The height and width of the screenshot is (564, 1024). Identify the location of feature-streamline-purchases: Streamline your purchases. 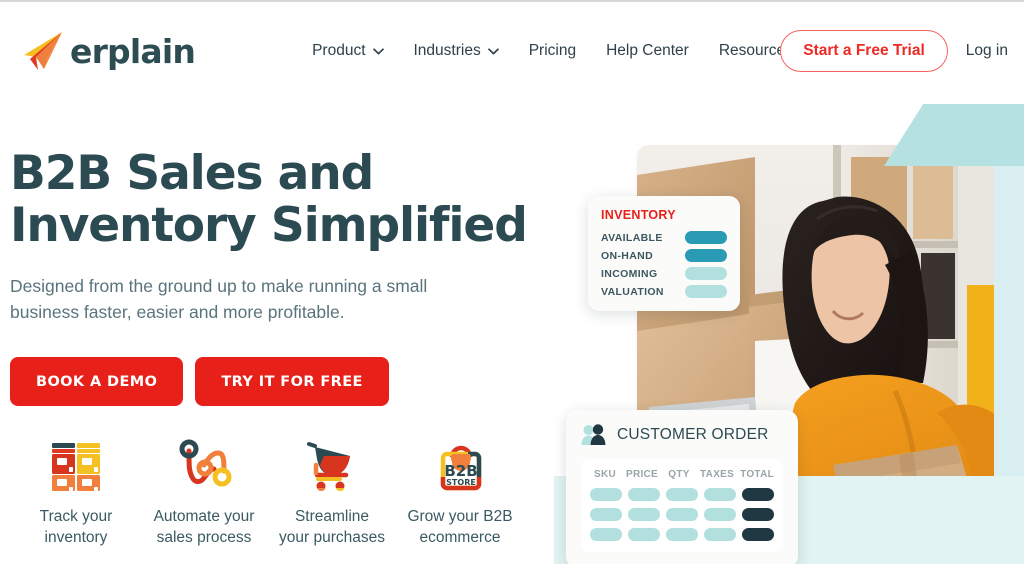
(332, 493).